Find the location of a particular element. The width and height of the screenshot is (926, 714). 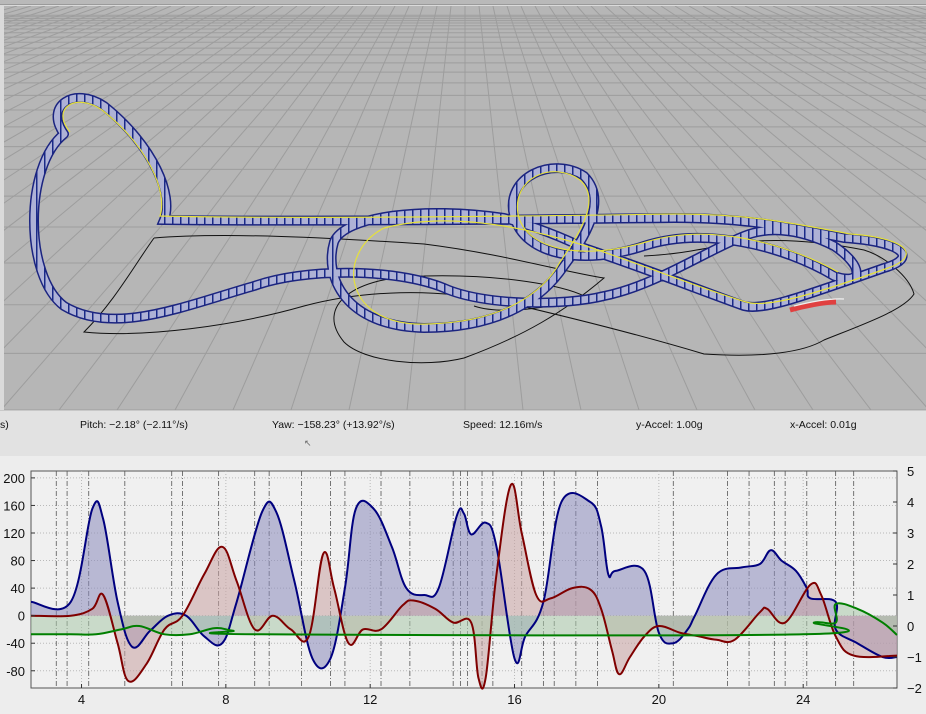

left-axis: 200 160 120 80 40 0 -40 -80 is located at coordinates (19, 575).